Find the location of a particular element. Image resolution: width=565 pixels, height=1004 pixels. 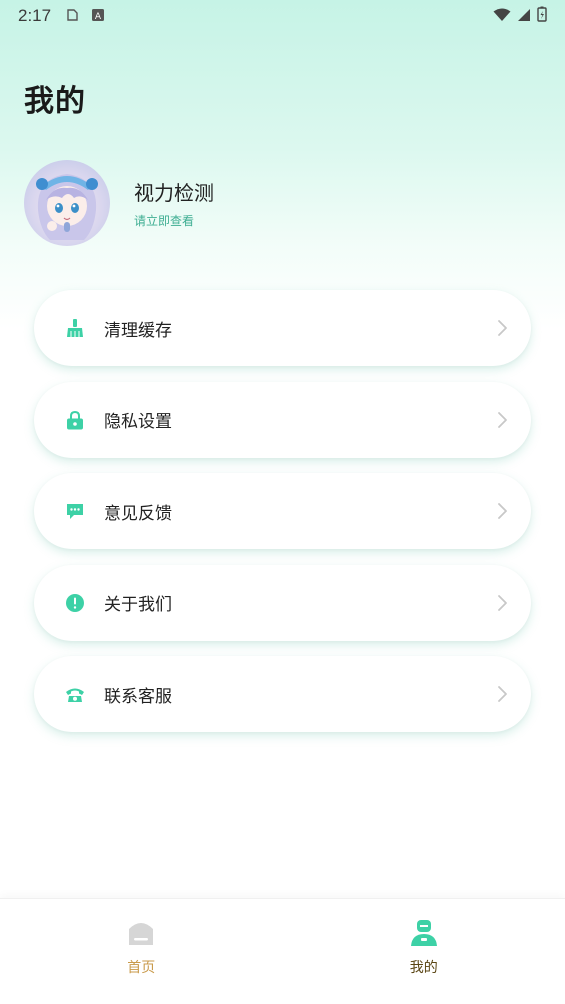

menu-item-label: 联系客服 is located at coordinates (138, 696).